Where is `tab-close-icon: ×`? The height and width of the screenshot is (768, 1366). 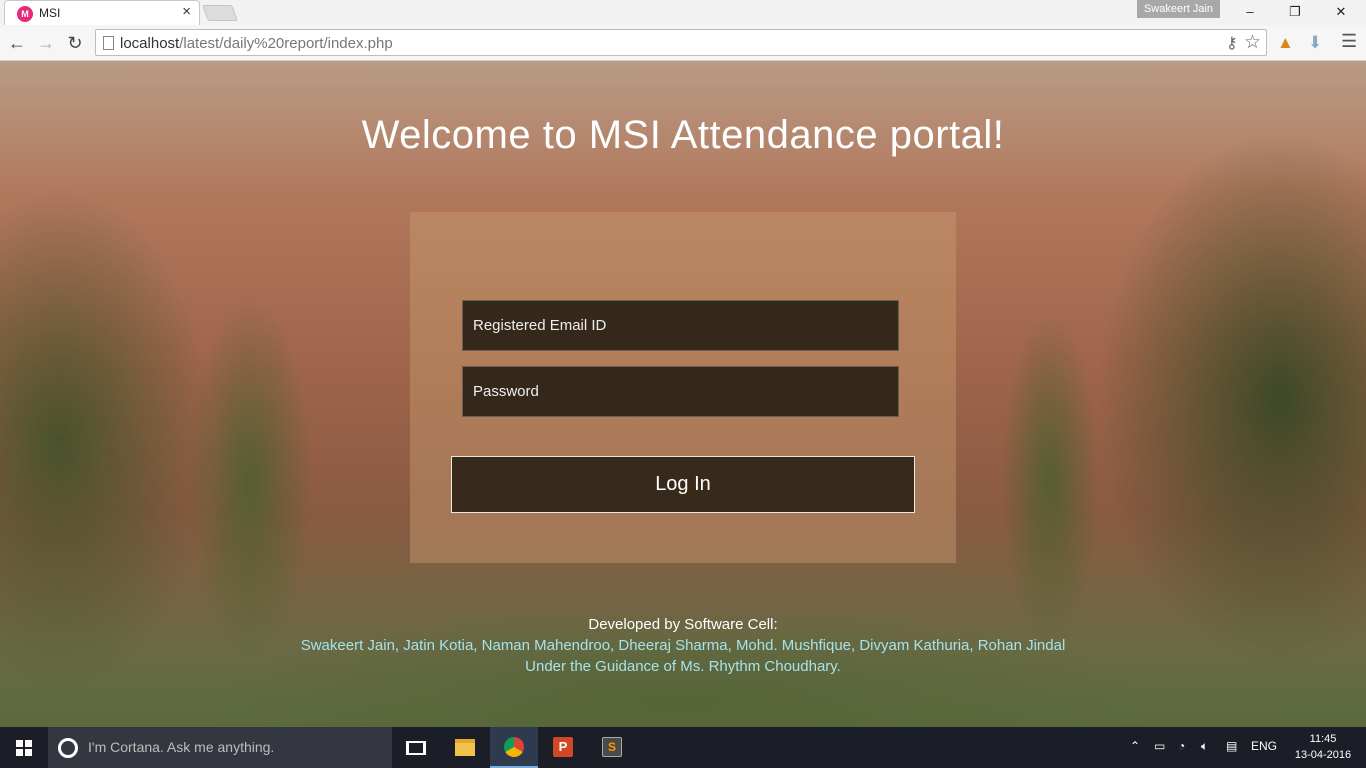 tab-close-icon: × is located at coordinates (186, 12).